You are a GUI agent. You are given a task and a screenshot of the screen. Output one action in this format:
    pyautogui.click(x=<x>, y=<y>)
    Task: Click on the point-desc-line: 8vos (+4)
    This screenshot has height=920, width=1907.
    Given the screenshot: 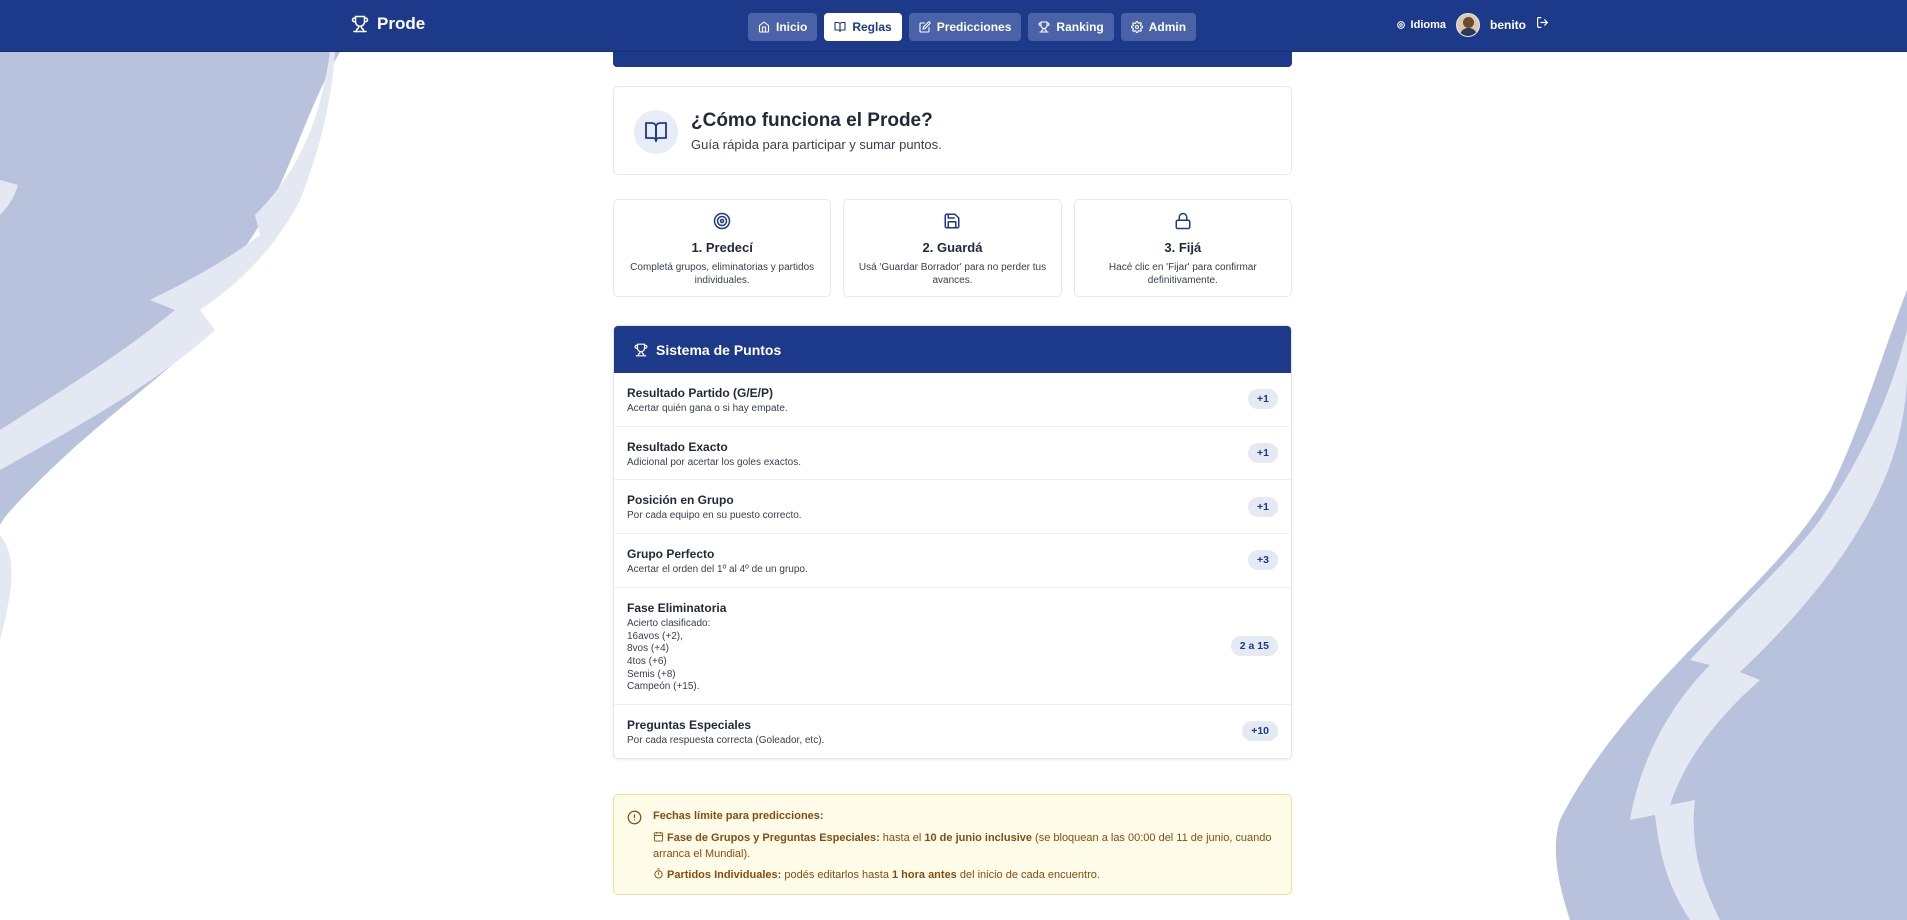 What is the action you would take?
    pyautogui.click(x=648, y=649)
    